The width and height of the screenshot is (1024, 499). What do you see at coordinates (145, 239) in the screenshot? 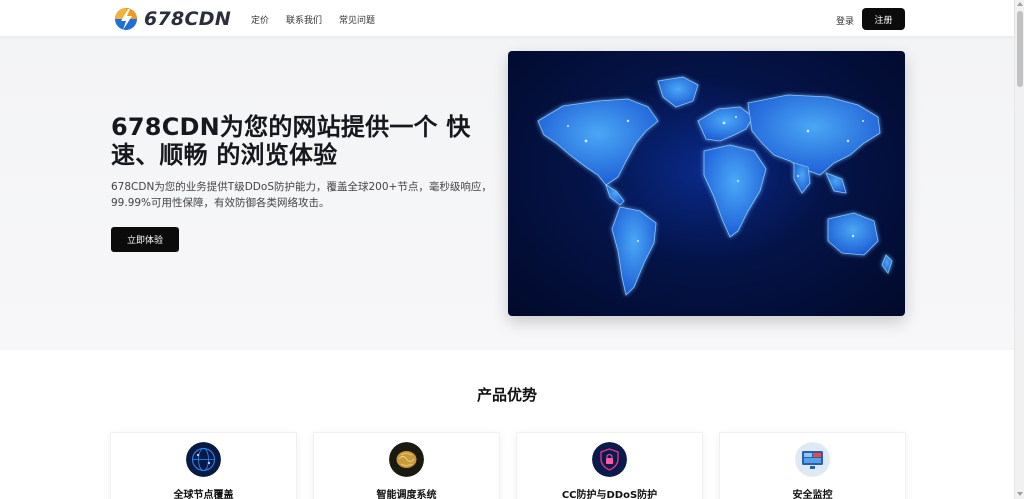
I see `try-now-button: 立即体验` at bounding box center [145, 239].